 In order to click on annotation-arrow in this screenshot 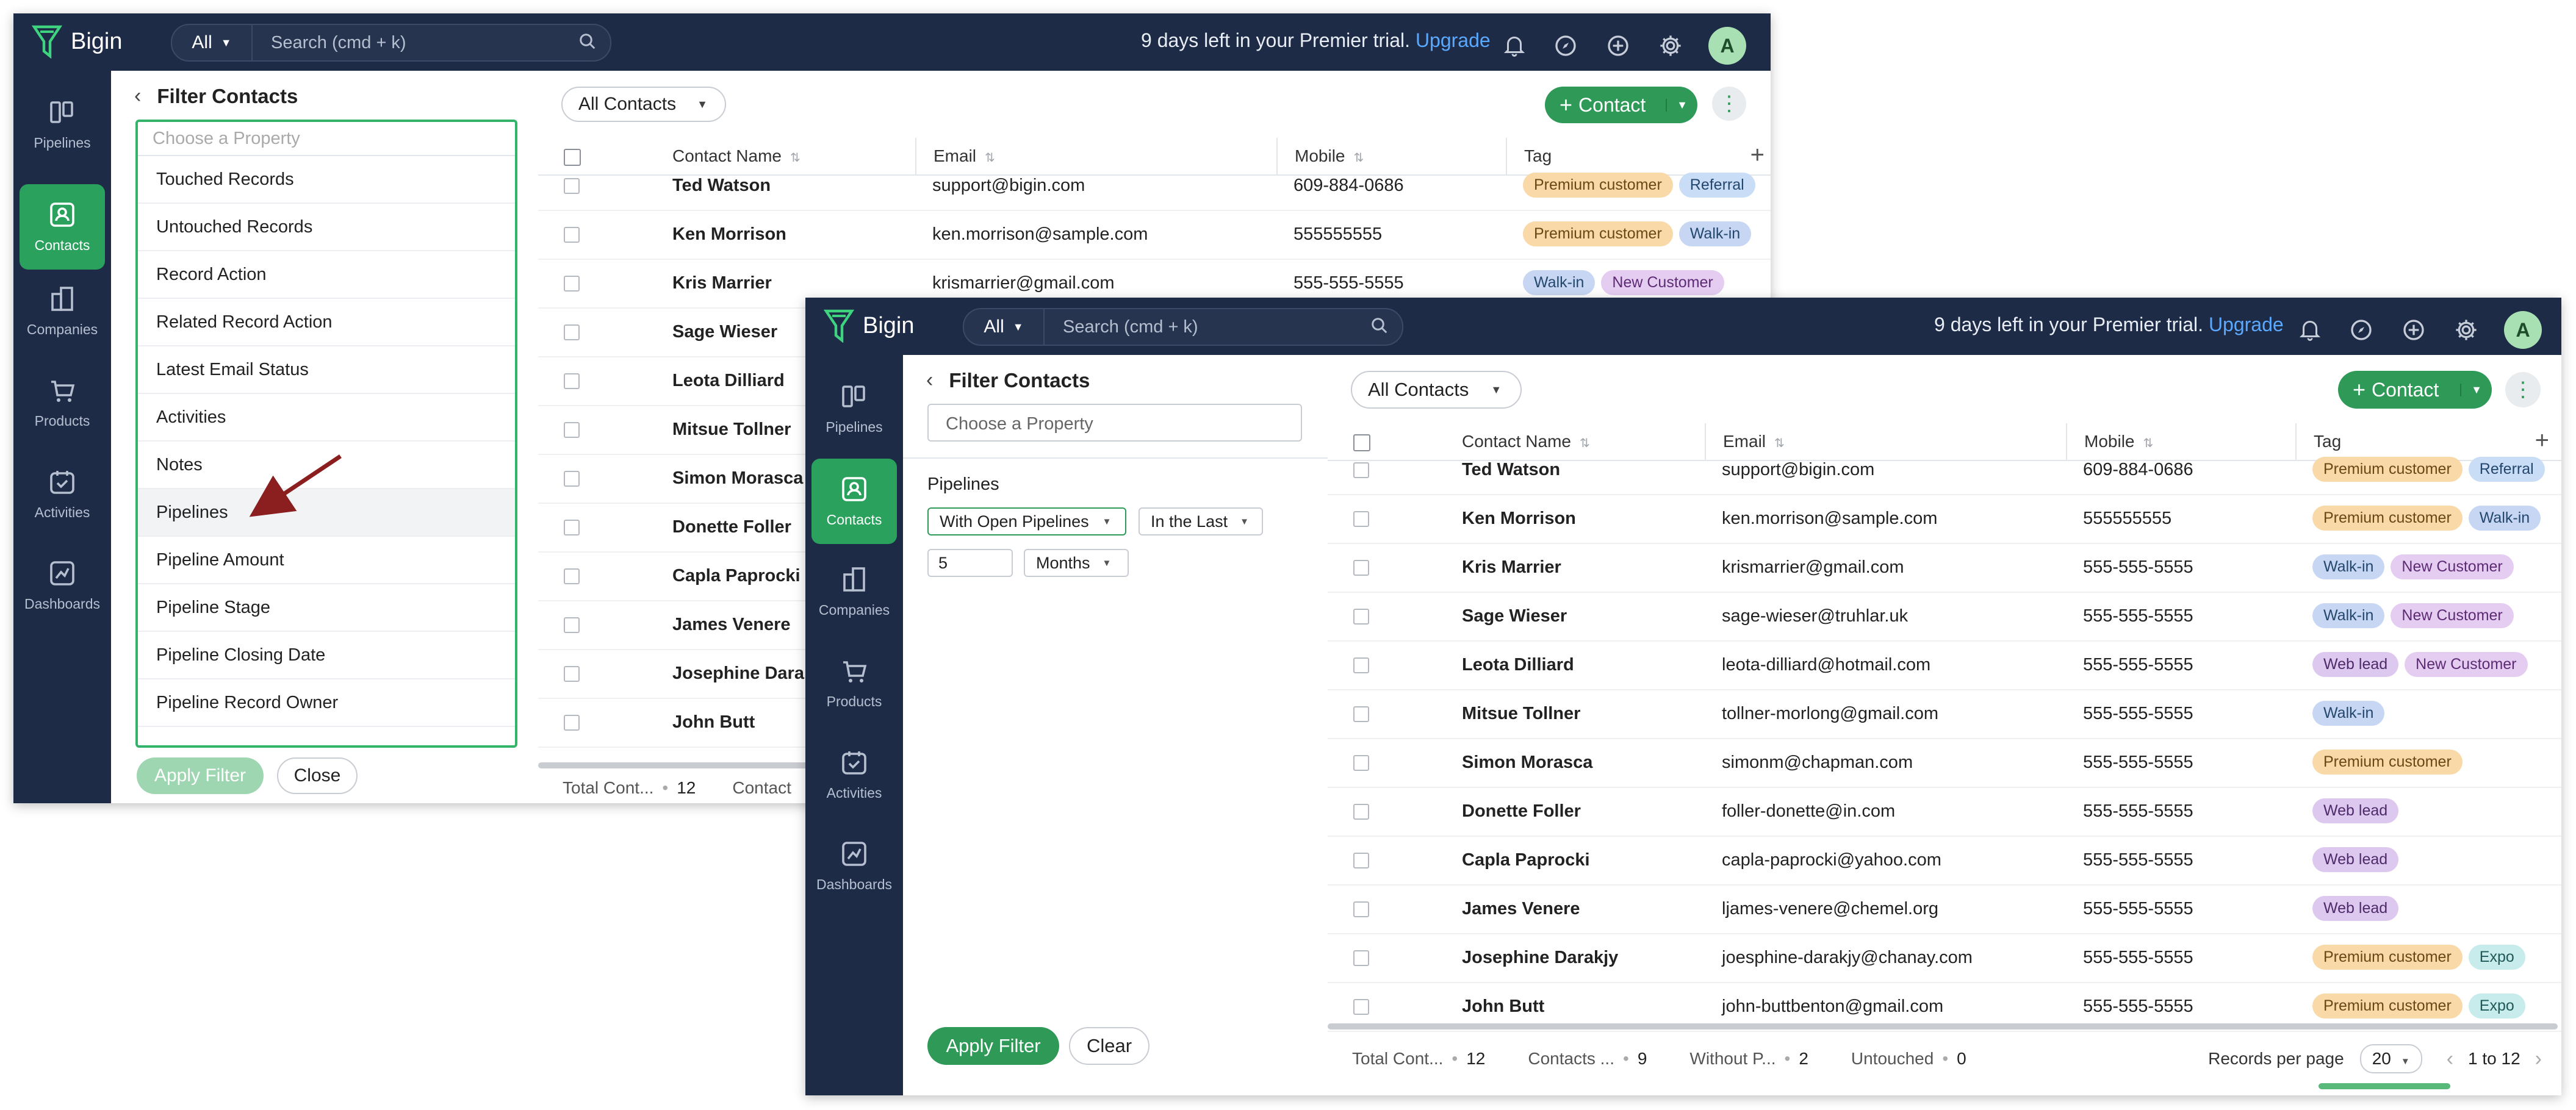, I will do `click(295, 485)`.